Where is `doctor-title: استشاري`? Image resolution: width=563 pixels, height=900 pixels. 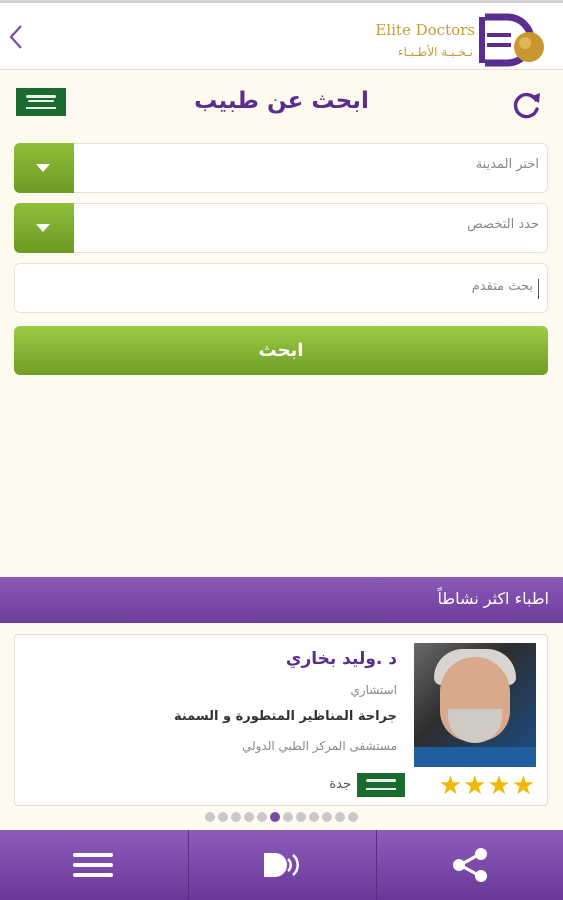 doctor-title: استشاري is located at coordinates (373, 690).